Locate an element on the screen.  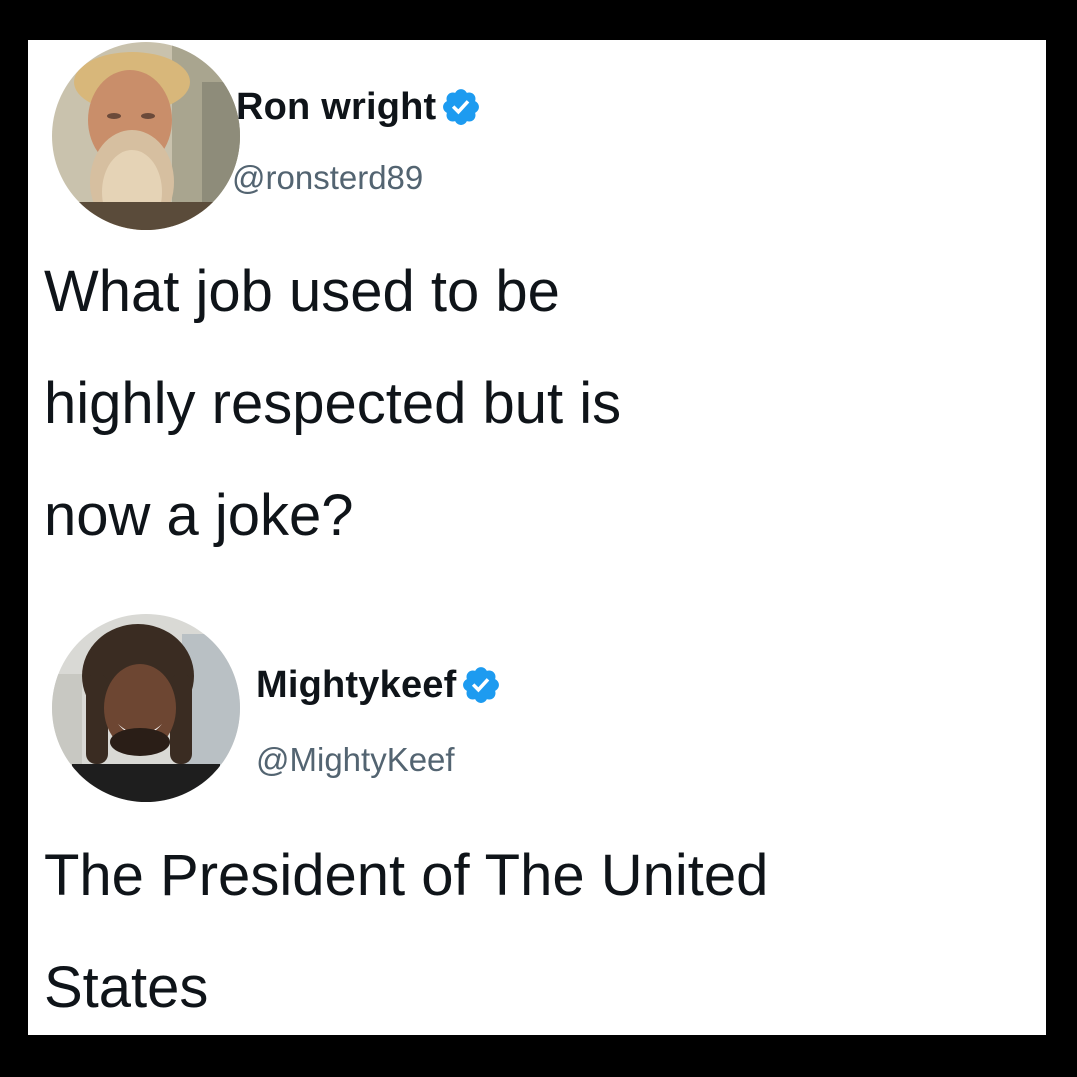
author-handle: @MightyKeef is located at coordinates (355, 760).